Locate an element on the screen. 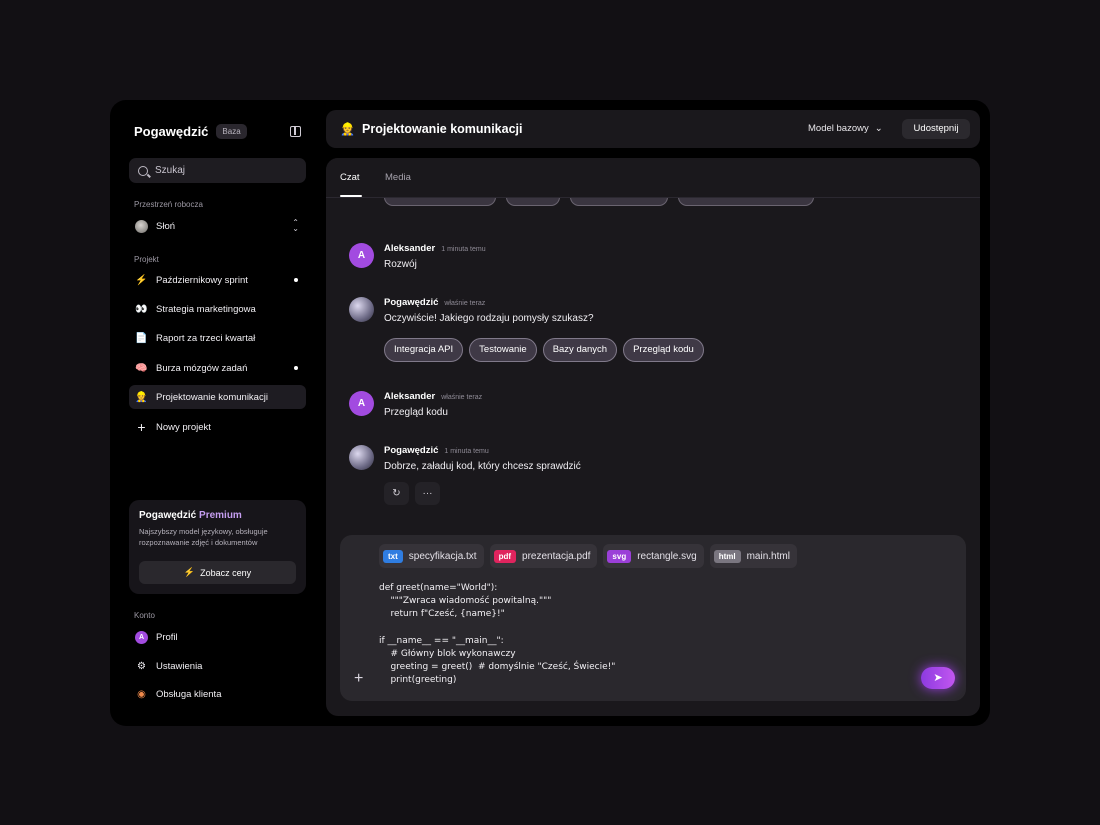 The height and width of the screenshot is (825, 1100). message-author: Pogawędzić 1 minuta temu is located at coordinates (436, 450).